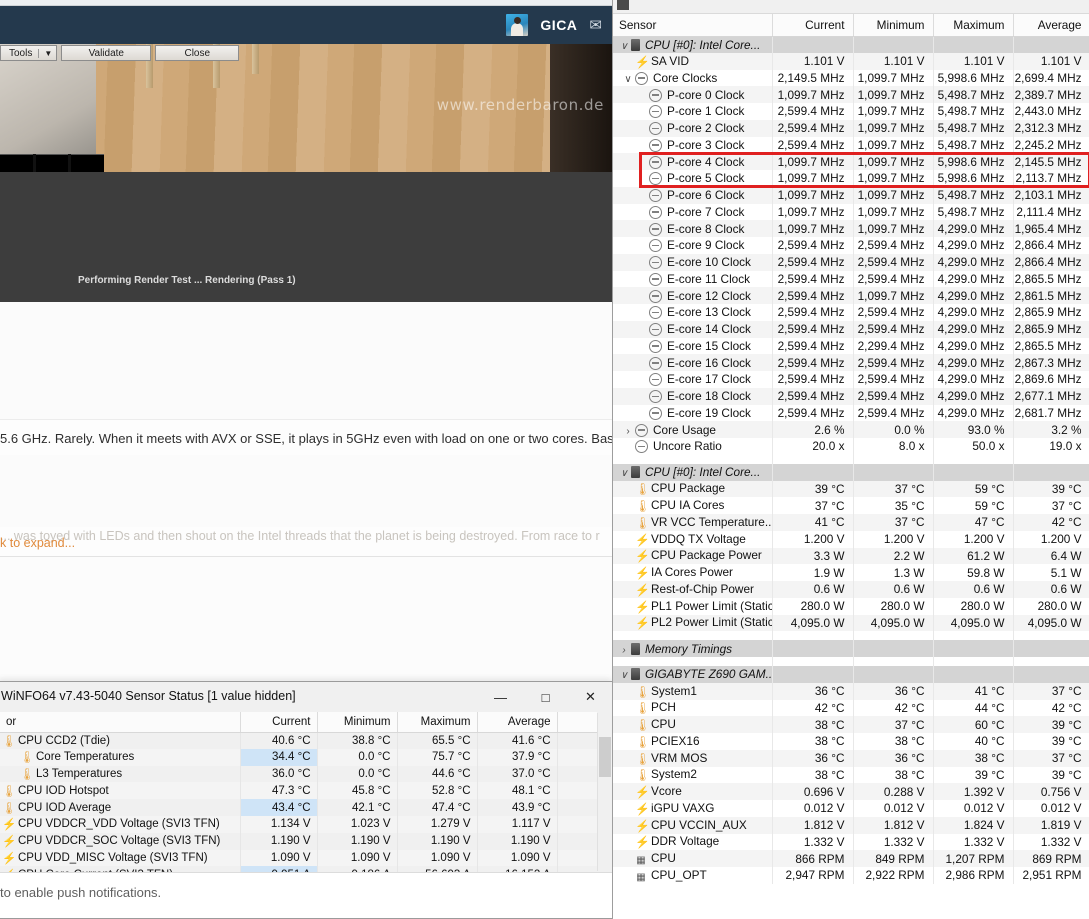  What do you see at coordinates (693, 648) in the screenshot?
I see `group-name-cell: › Memory Timings` at bounding box center [693, 648].